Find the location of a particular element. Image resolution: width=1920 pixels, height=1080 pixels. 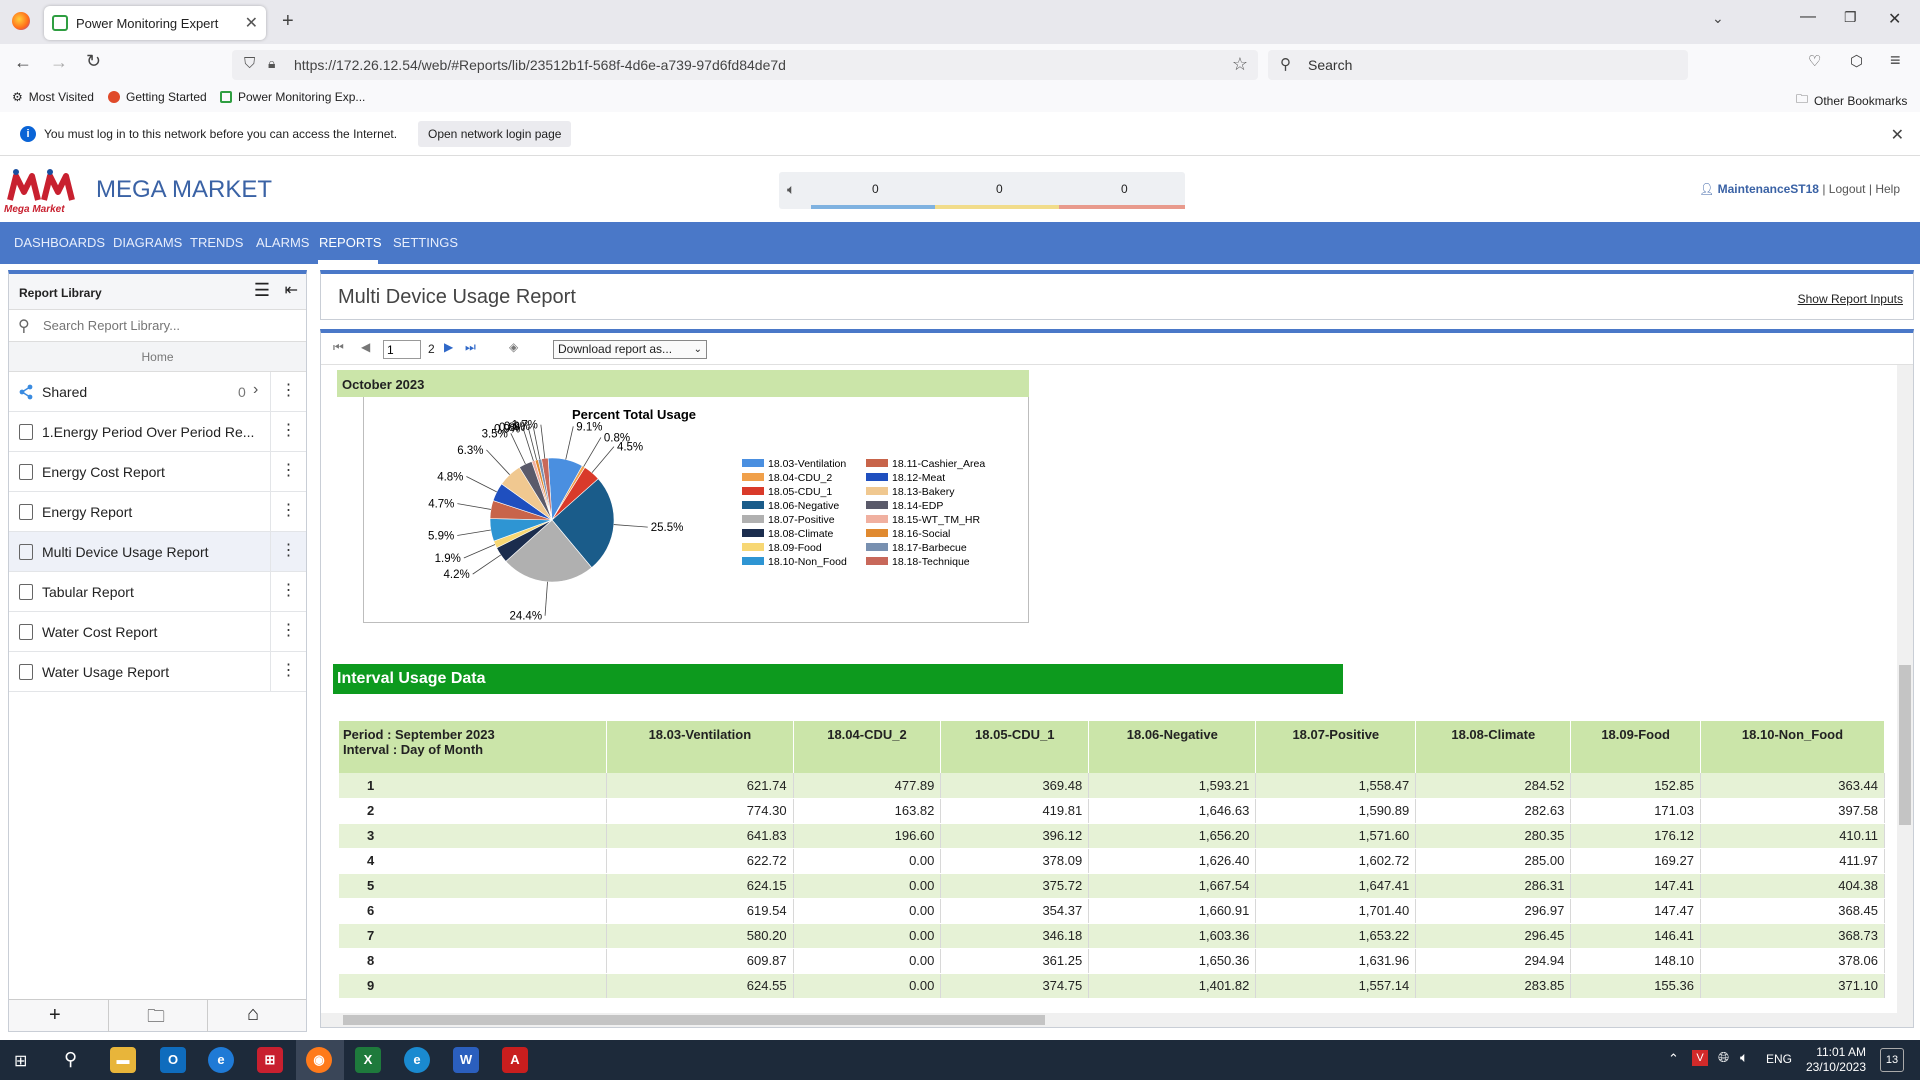

nav-dashboards: DASHBOARDS is located at coordinates (59, 242).